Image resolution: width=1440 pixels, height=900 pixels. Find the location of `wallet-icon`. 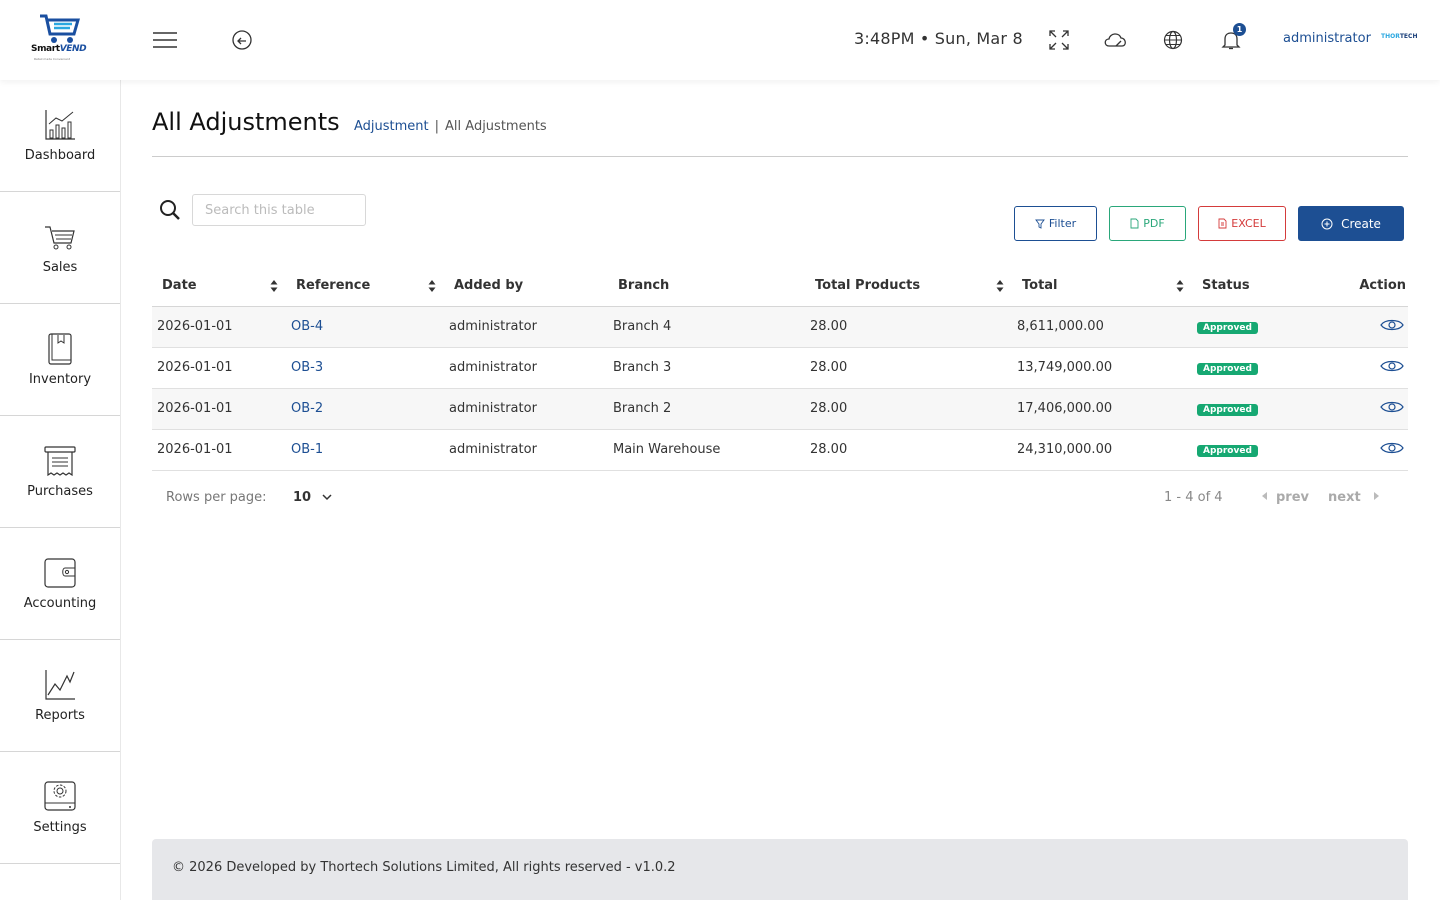

wallet-icon is located at coordinates (60, 573).